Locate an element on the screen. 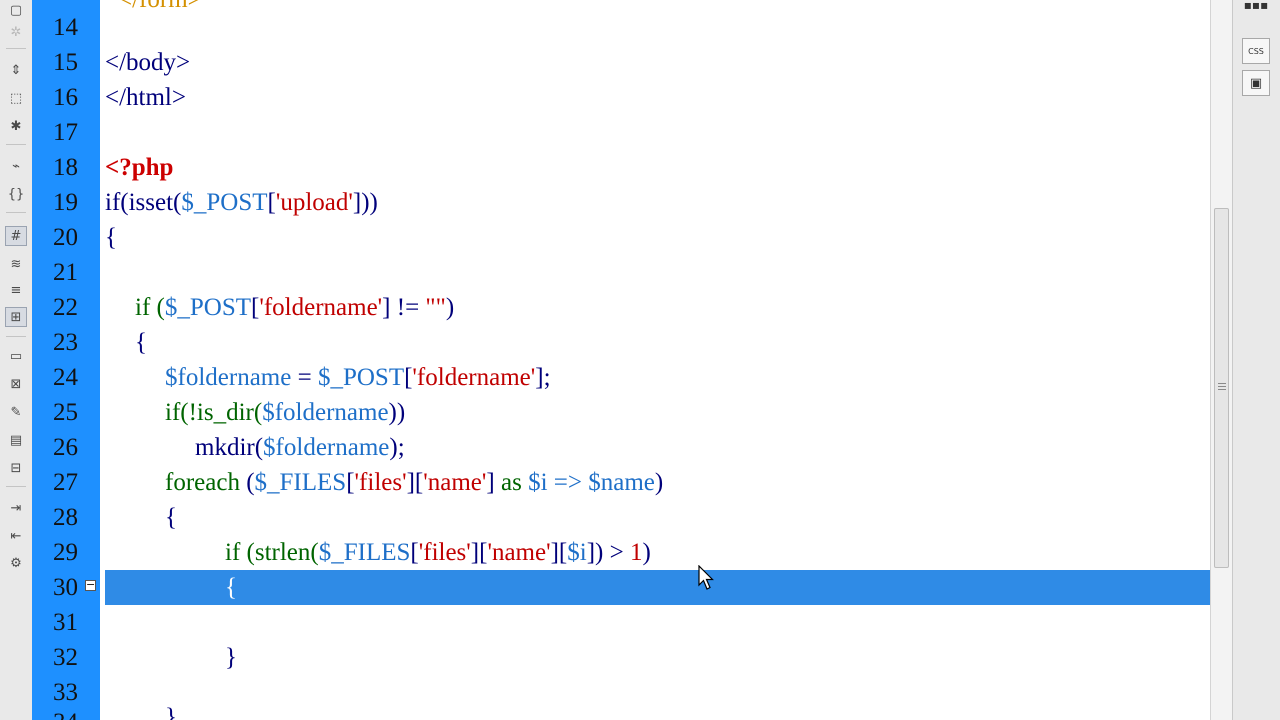 The height and width of the screenshot is (720, 1280). line-number: 32 is located at coordinates (65, 657).